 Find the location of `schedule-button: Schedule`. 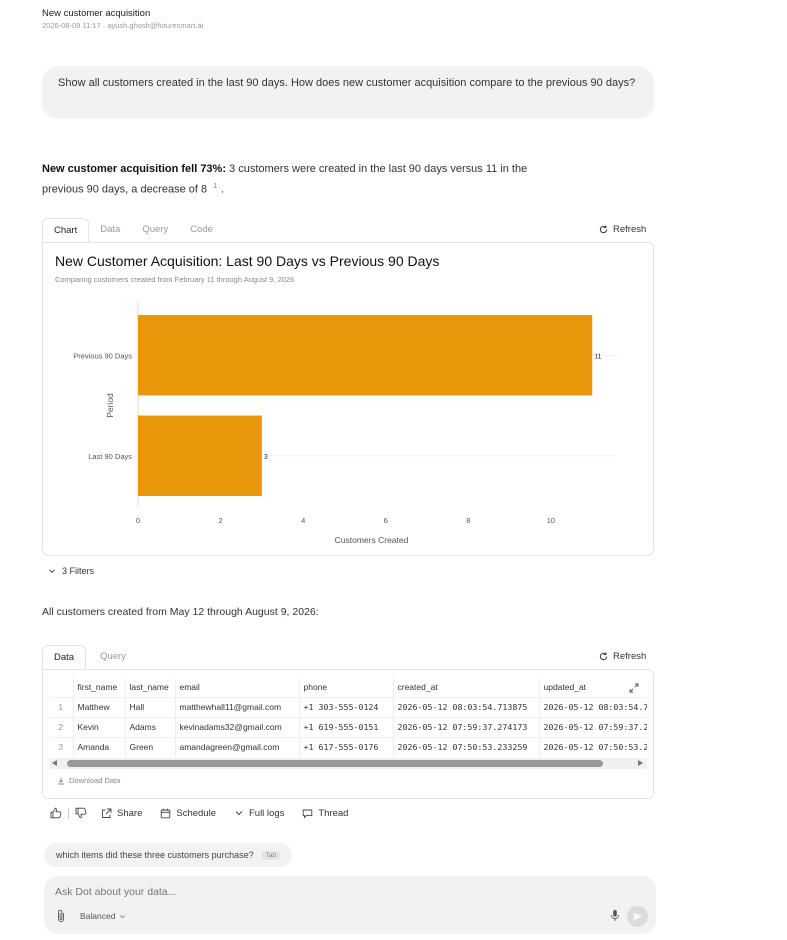

schedule-button: Schedule is located at coordinates (188, 813).